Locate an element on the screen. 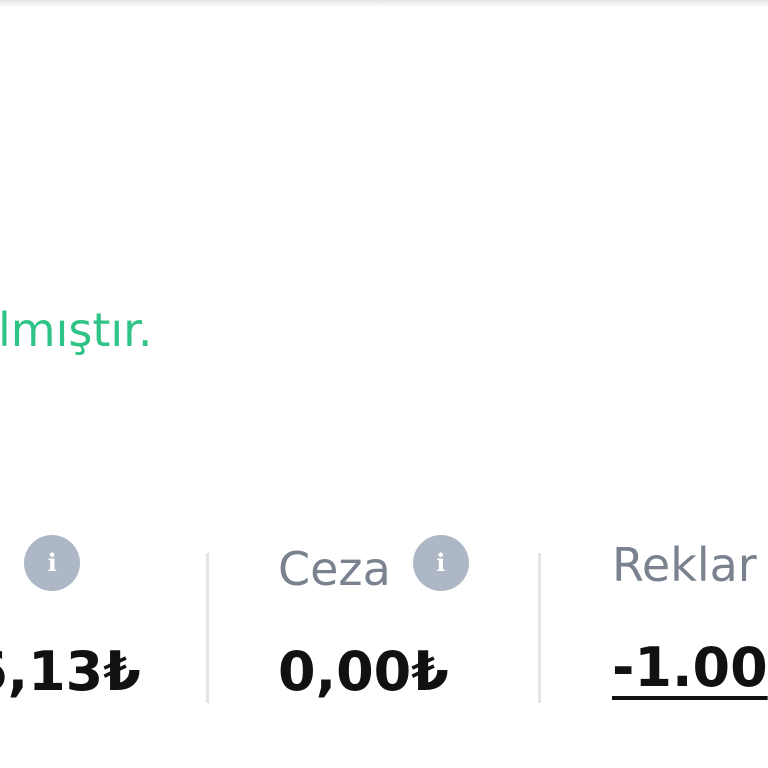  stat-card-penalty: Ceza i 0,00₺ is located at coordinates (373, 620).